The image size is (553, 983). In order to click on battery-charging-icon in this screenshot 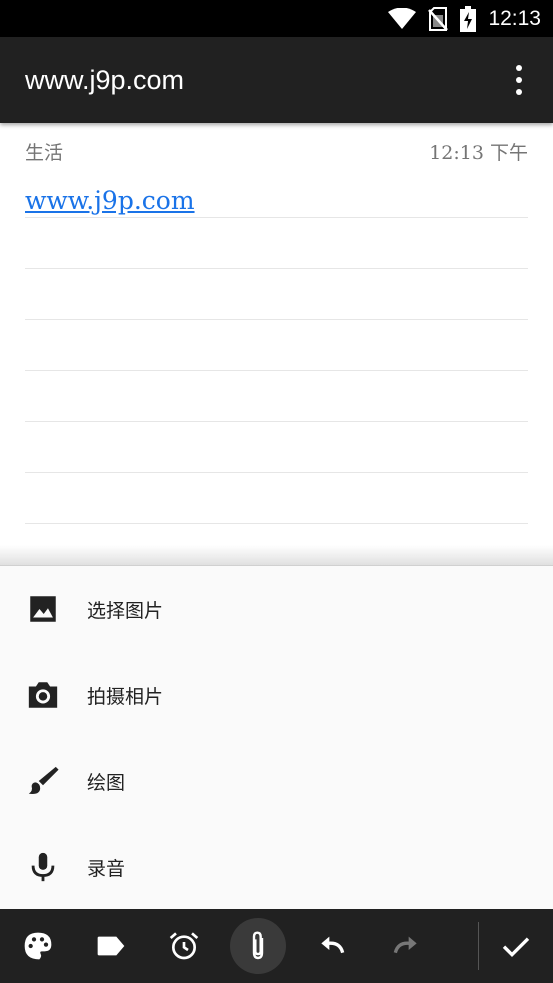, I will do `click(468, 18)`.